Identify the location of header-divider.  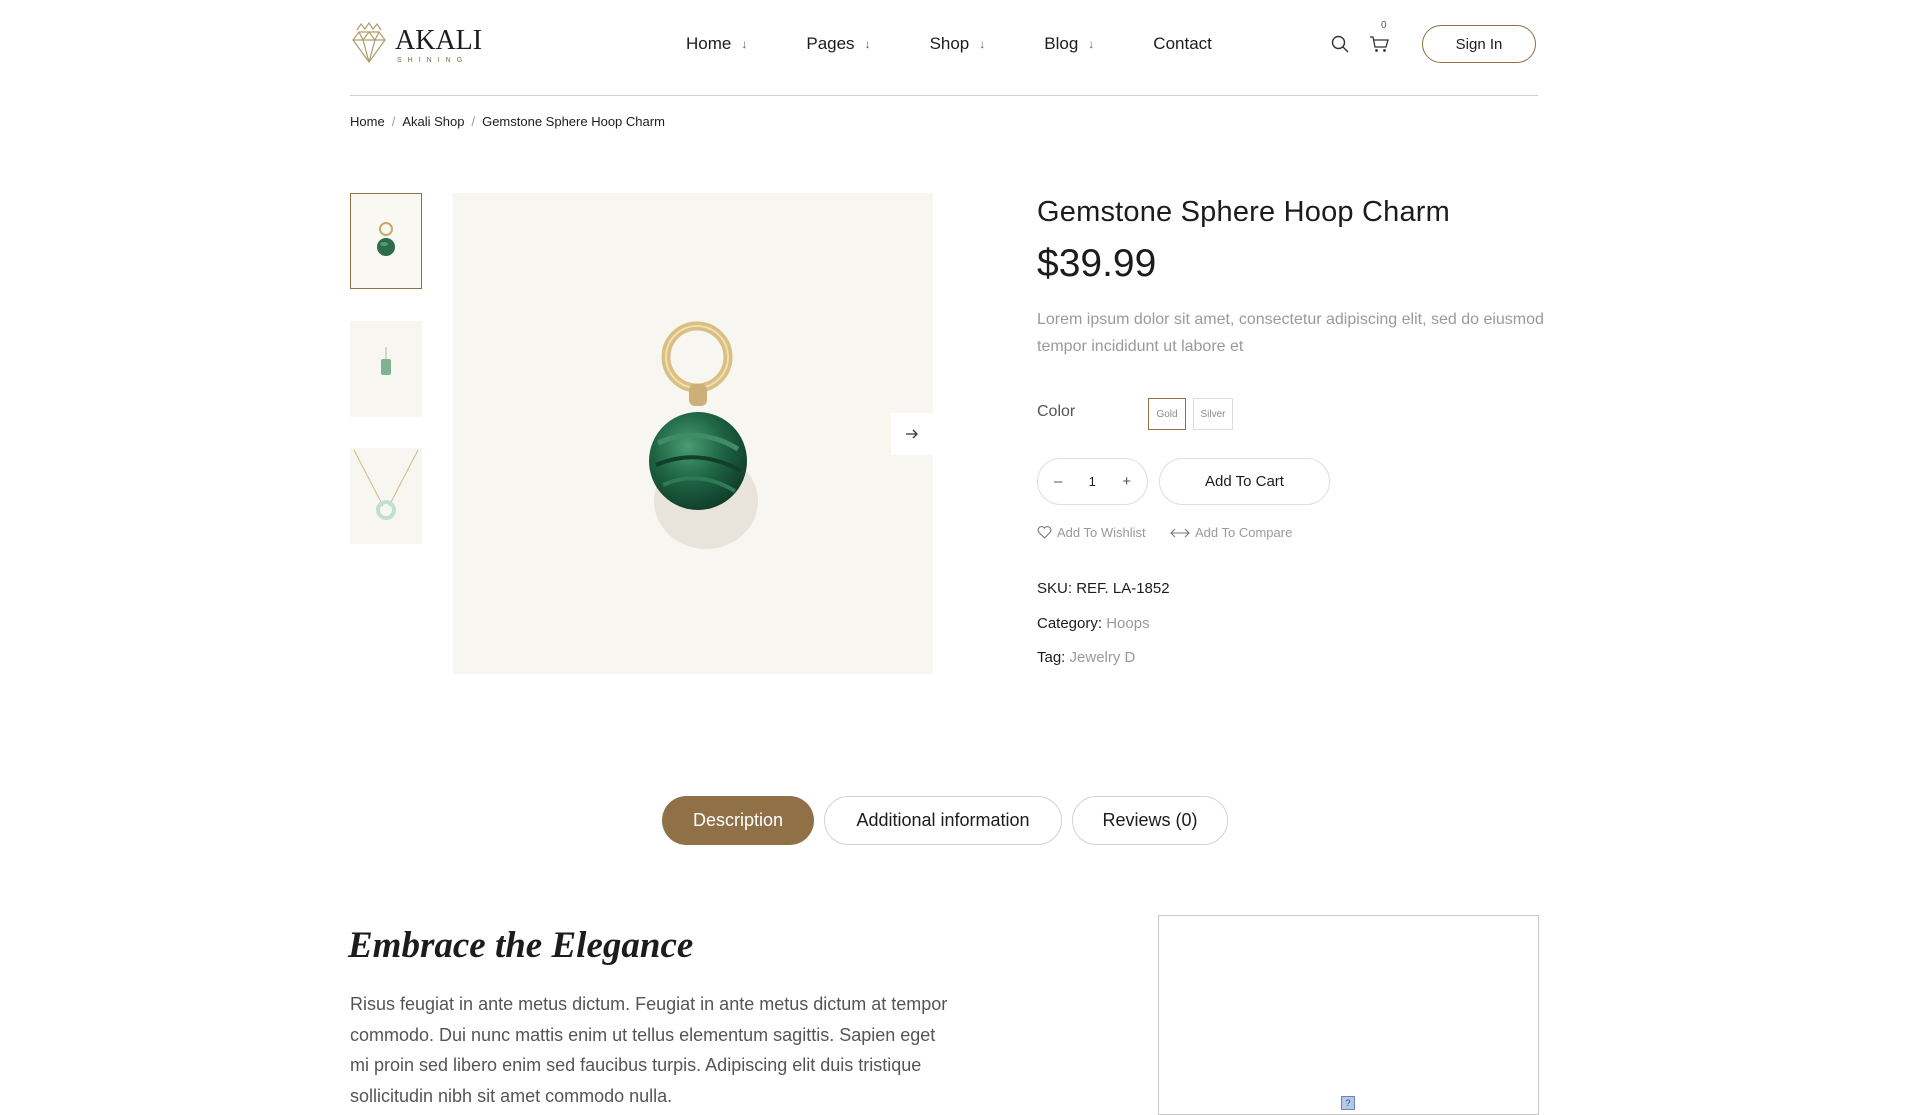
(944, 95).